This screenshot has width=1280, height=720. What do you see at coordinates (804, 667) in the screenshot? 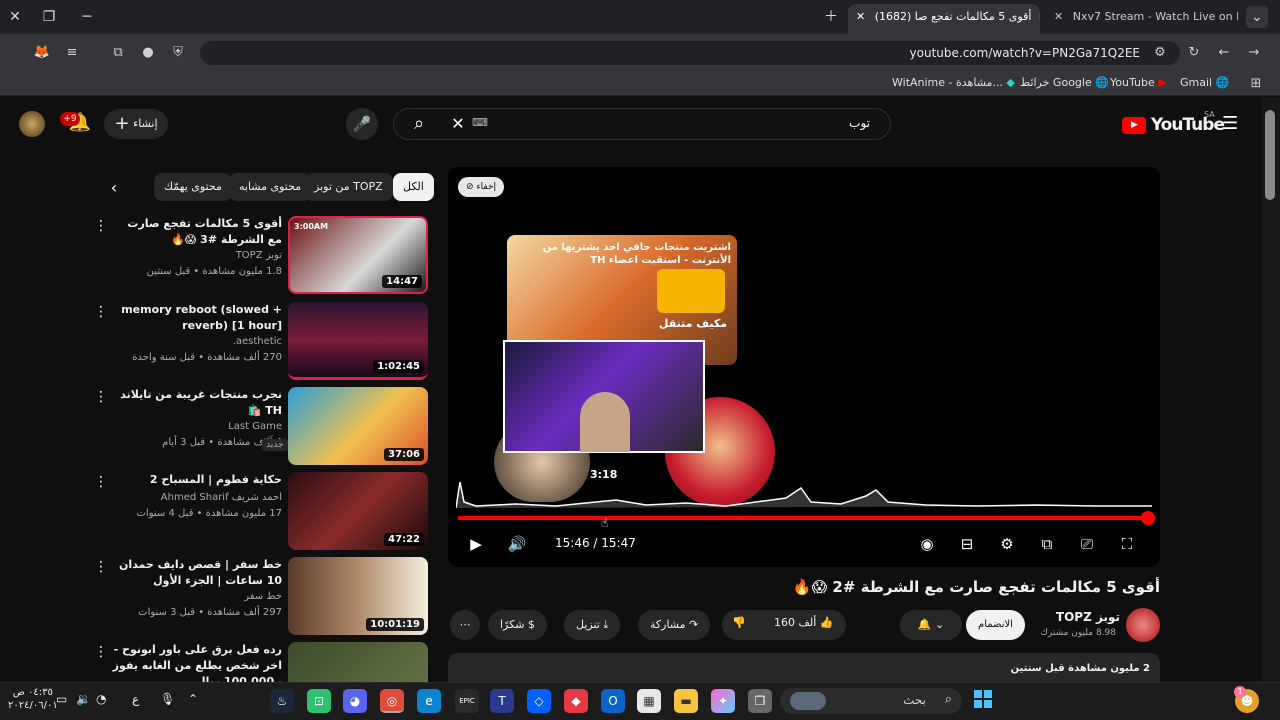
I see `description-box: 2 مليون مشاهدة قبل سنتين` at bounding box center [804, 667].